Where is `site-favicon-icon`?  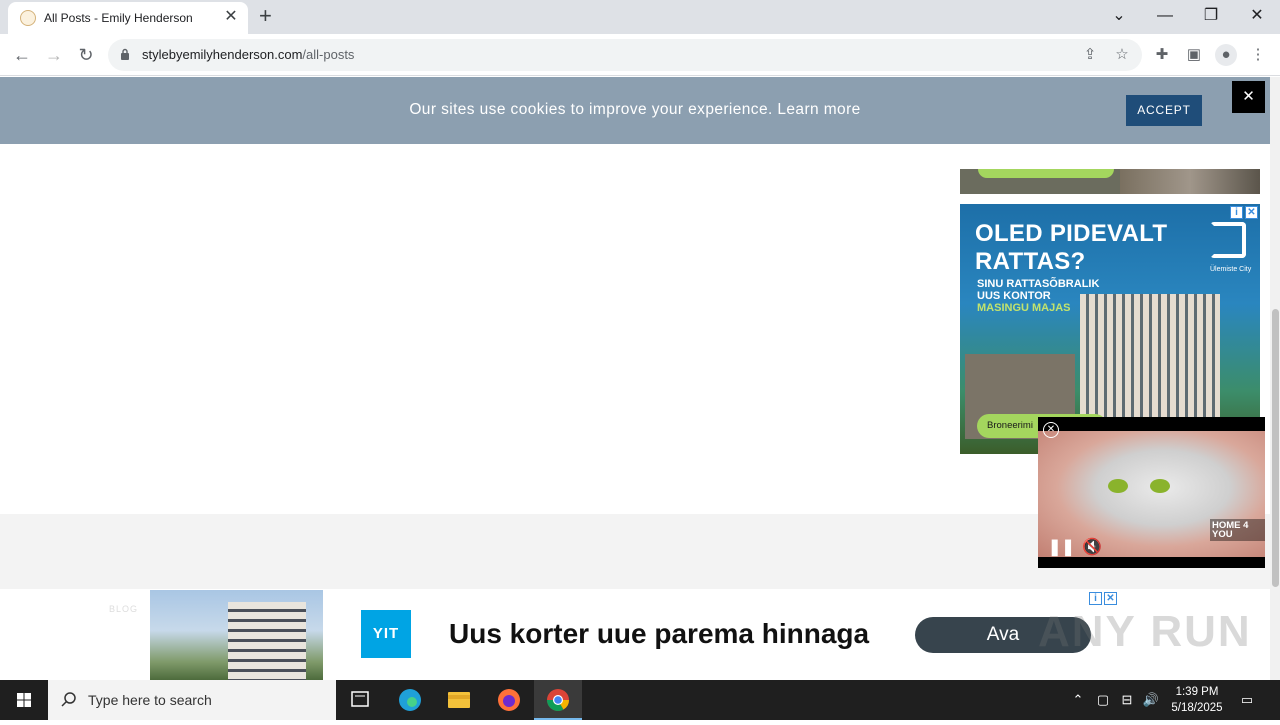 site-favicon-icon is located at coordinates (28, 18).